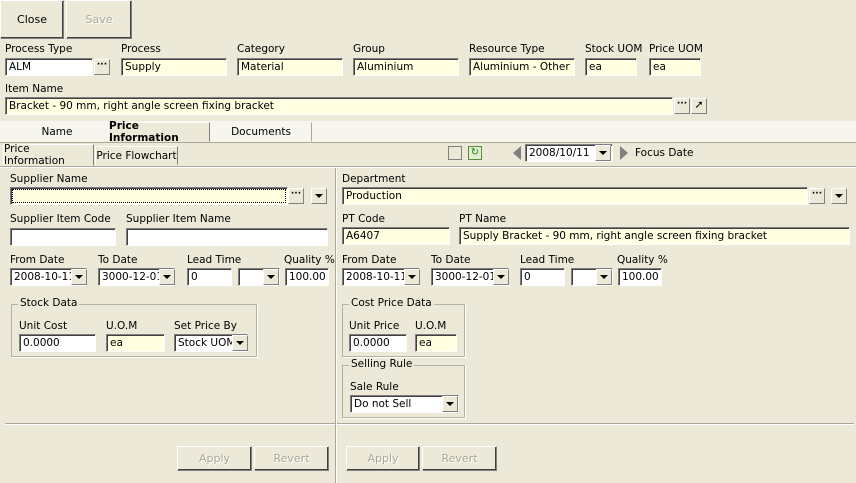 The height and width of the screenshot is (483, 856). What do you see at coordinates (319, 196) in the screenshot?
I see `supplier-name-dropdown` at bounding box center [319, 196].